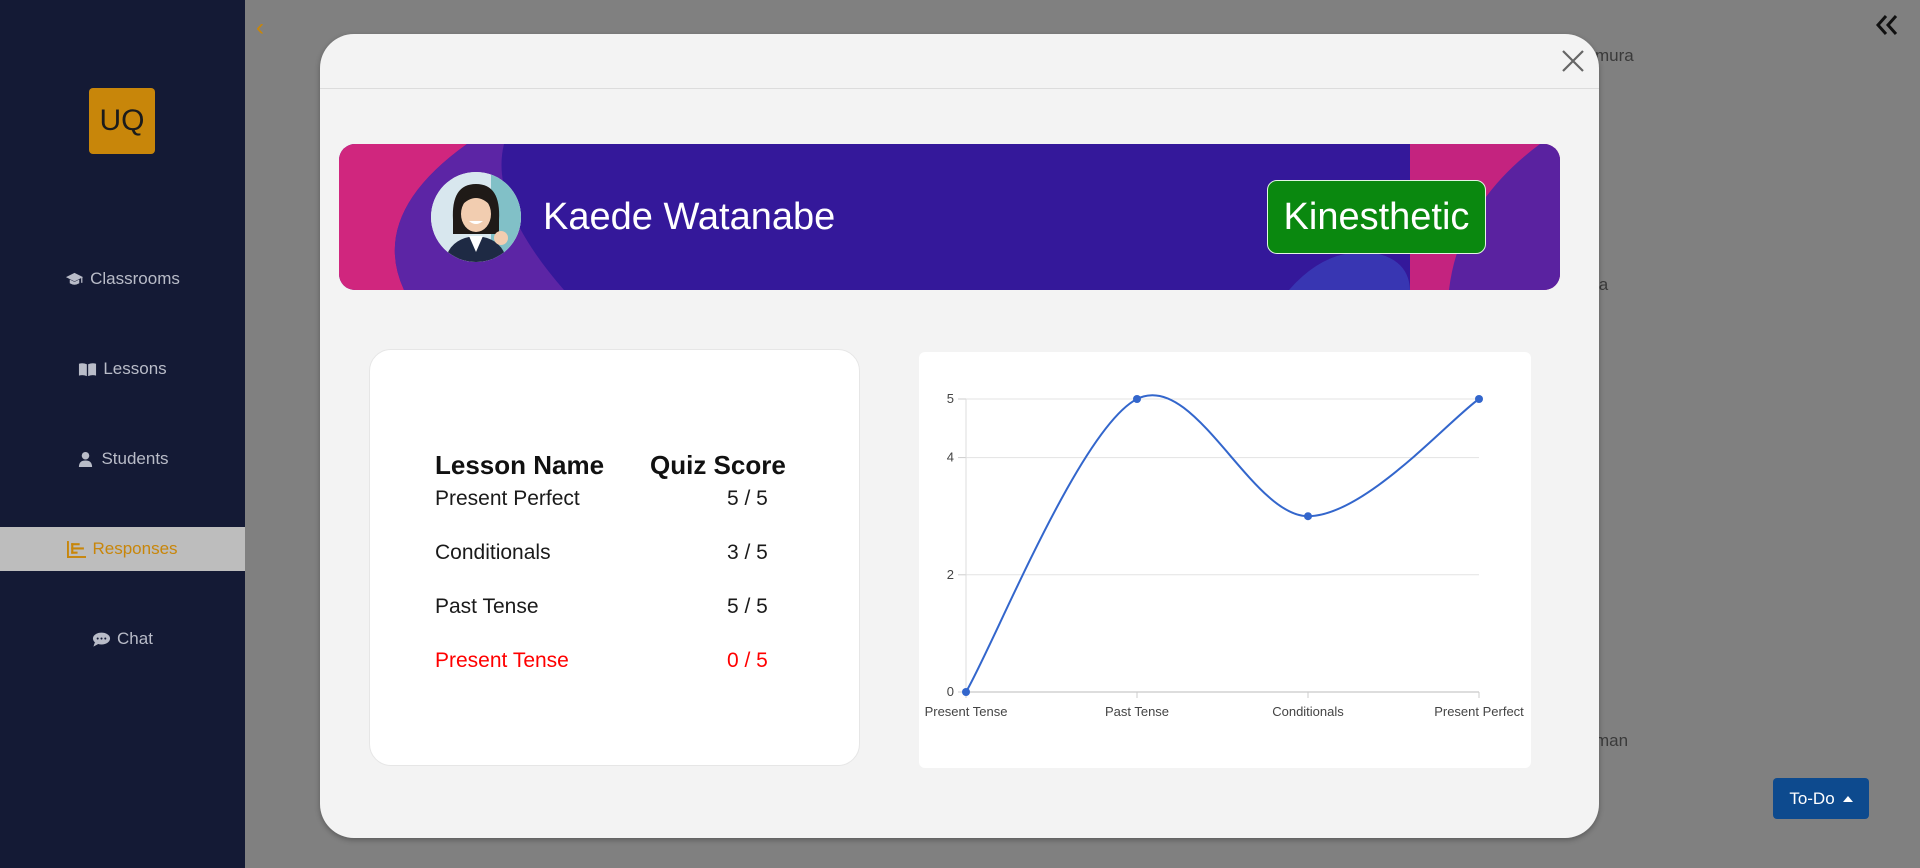  What do you see at coordinates (135, 278) in the screenshot?
I see `sidebar-item-label: Classrooms` at bounding box center [135, 278].